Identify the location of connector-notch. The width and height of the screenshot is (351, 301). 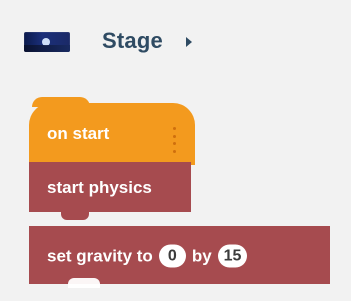
(75, 214).